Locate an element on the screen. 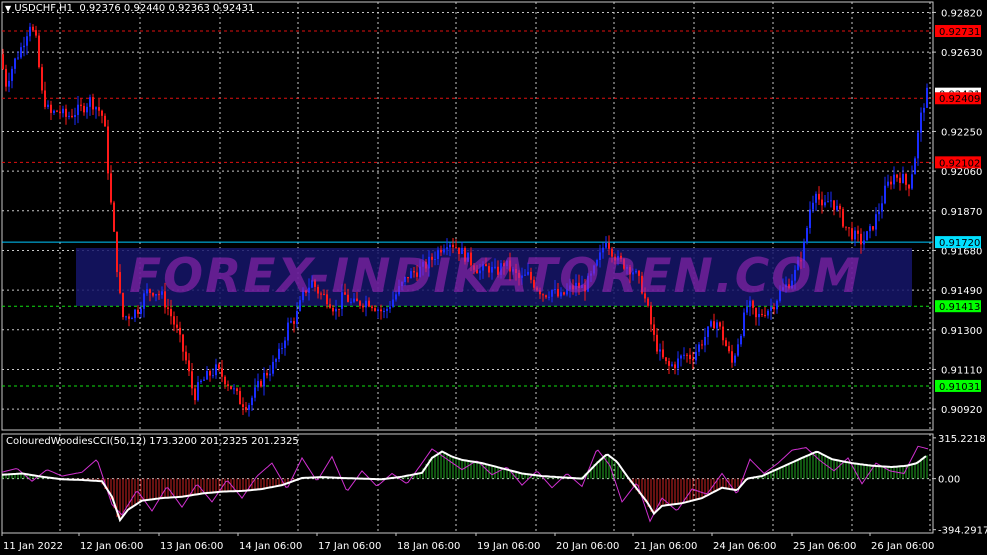  level-tag: 0.91031 is located at coordinates (959, 387).